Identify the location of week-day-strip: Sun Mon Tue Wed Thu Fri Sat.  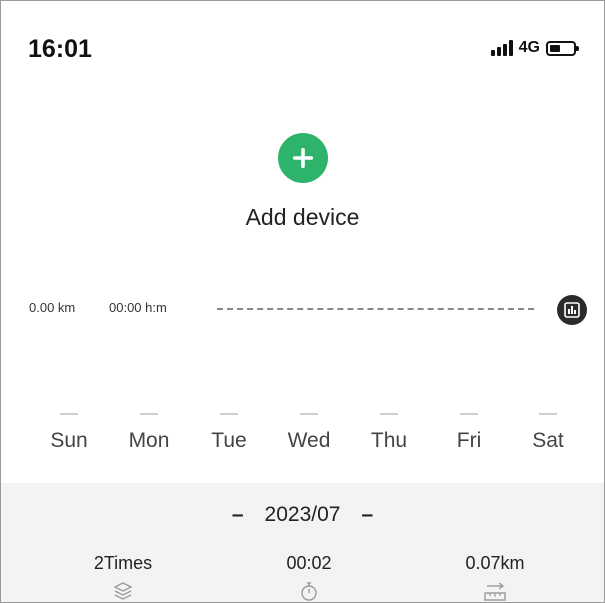
(302, 438).